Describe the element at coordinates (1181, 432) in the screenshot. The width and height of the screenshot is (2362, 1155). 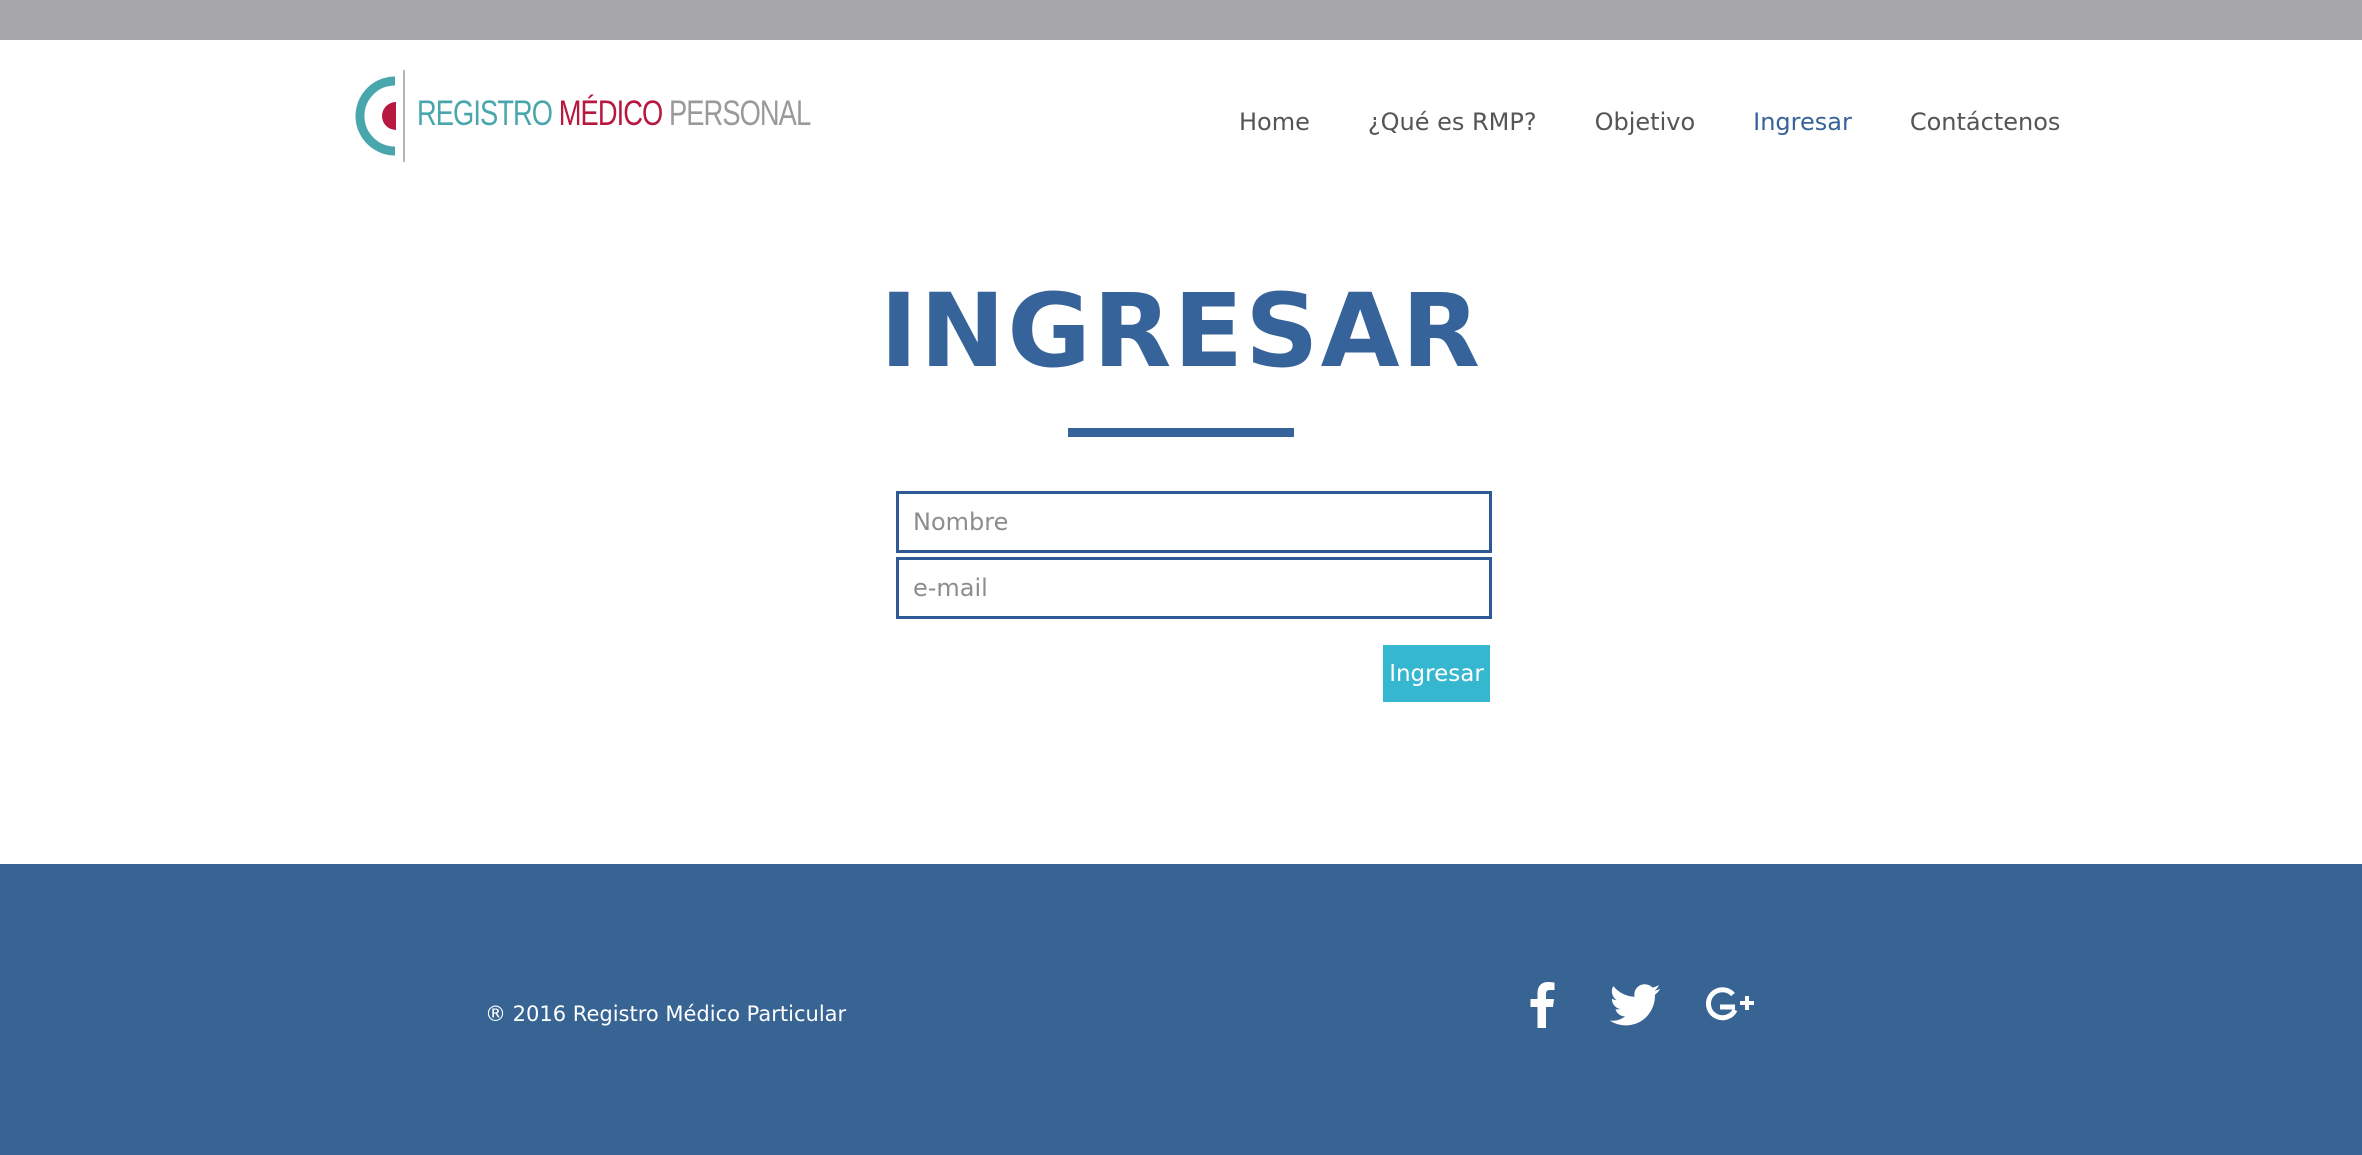
I see `title-divider` at that location.